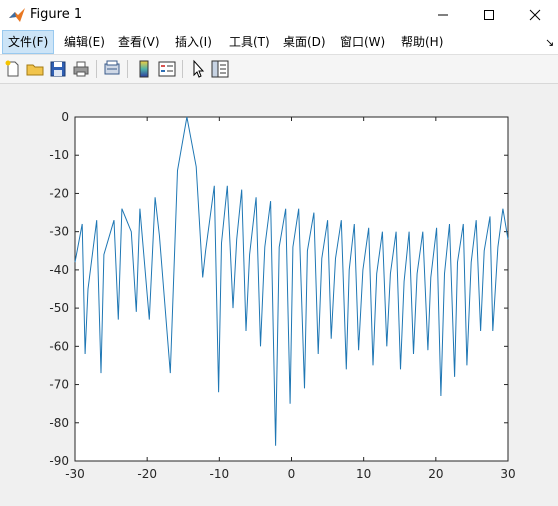 This screenshot has height=506, width=558. Describe the element at coordinates (56, 14) in the screenshot. I see `window-title: Figure 1` at that location.